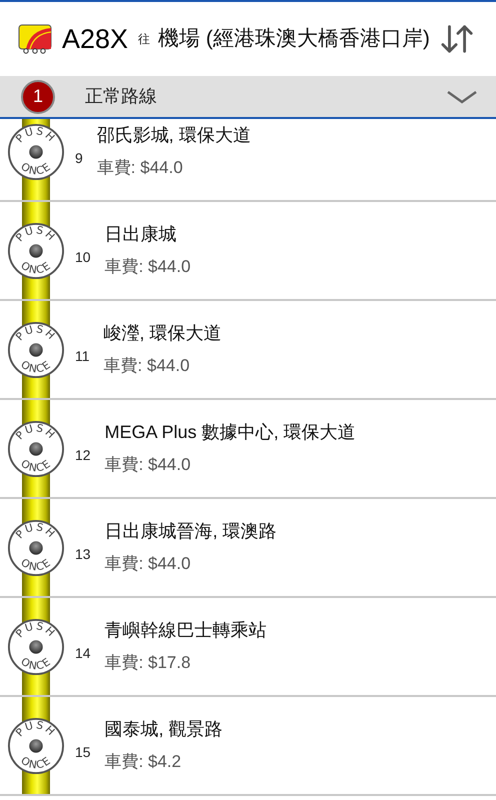 Image resolution: width=496 pixels, height=800 pixels. What do you see at coordinates (248, 746) in the screenshot?
I see `stop-row: PUSH ONCE 15 國泰城, 觀景路 車費: $4.2` at bounding box center [248, 746].